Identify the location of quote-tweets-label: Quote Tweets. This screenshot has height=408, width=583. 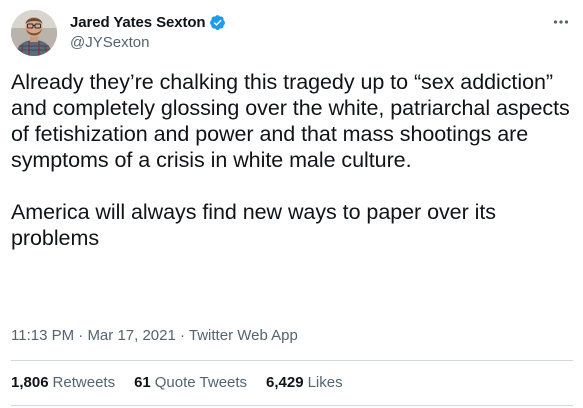
(201, 382).